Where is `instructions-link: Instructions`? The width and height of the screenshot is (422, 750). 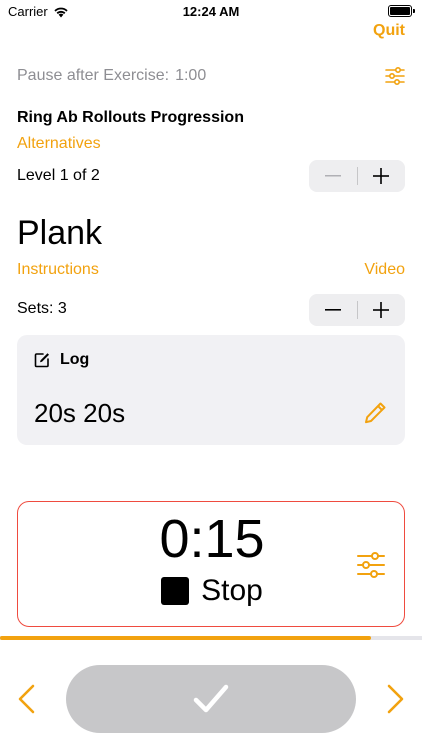
instructions-link: Instructions is located at coordinates (58, 270).